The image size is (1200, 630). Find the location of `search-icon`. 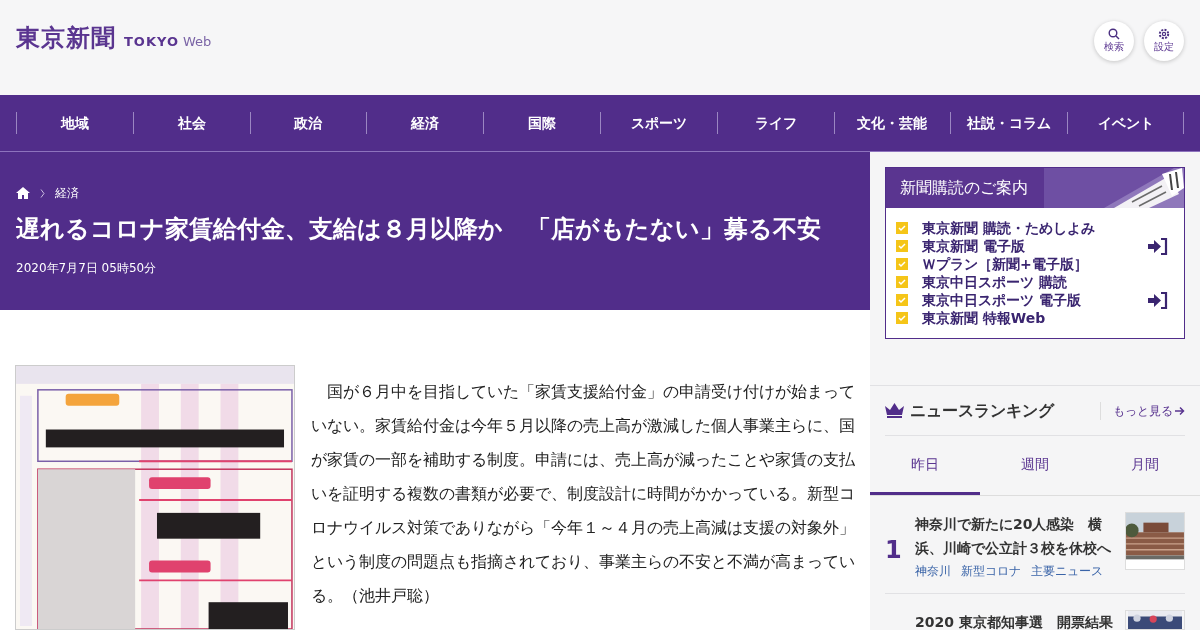

search-icon is located at coordinates (1114, 34).